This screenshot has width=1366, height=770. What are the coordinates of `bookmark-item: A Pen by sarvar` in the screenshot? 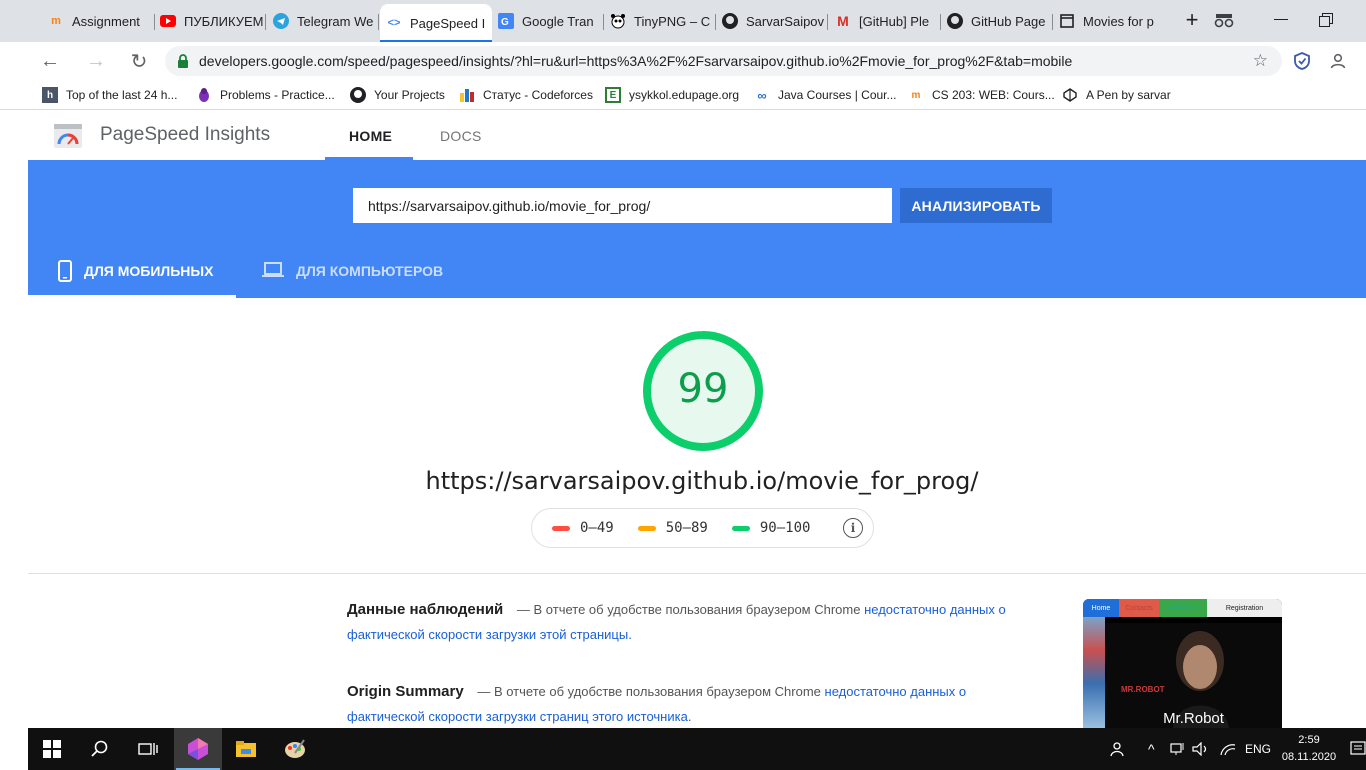 It's located at (1116, 95).